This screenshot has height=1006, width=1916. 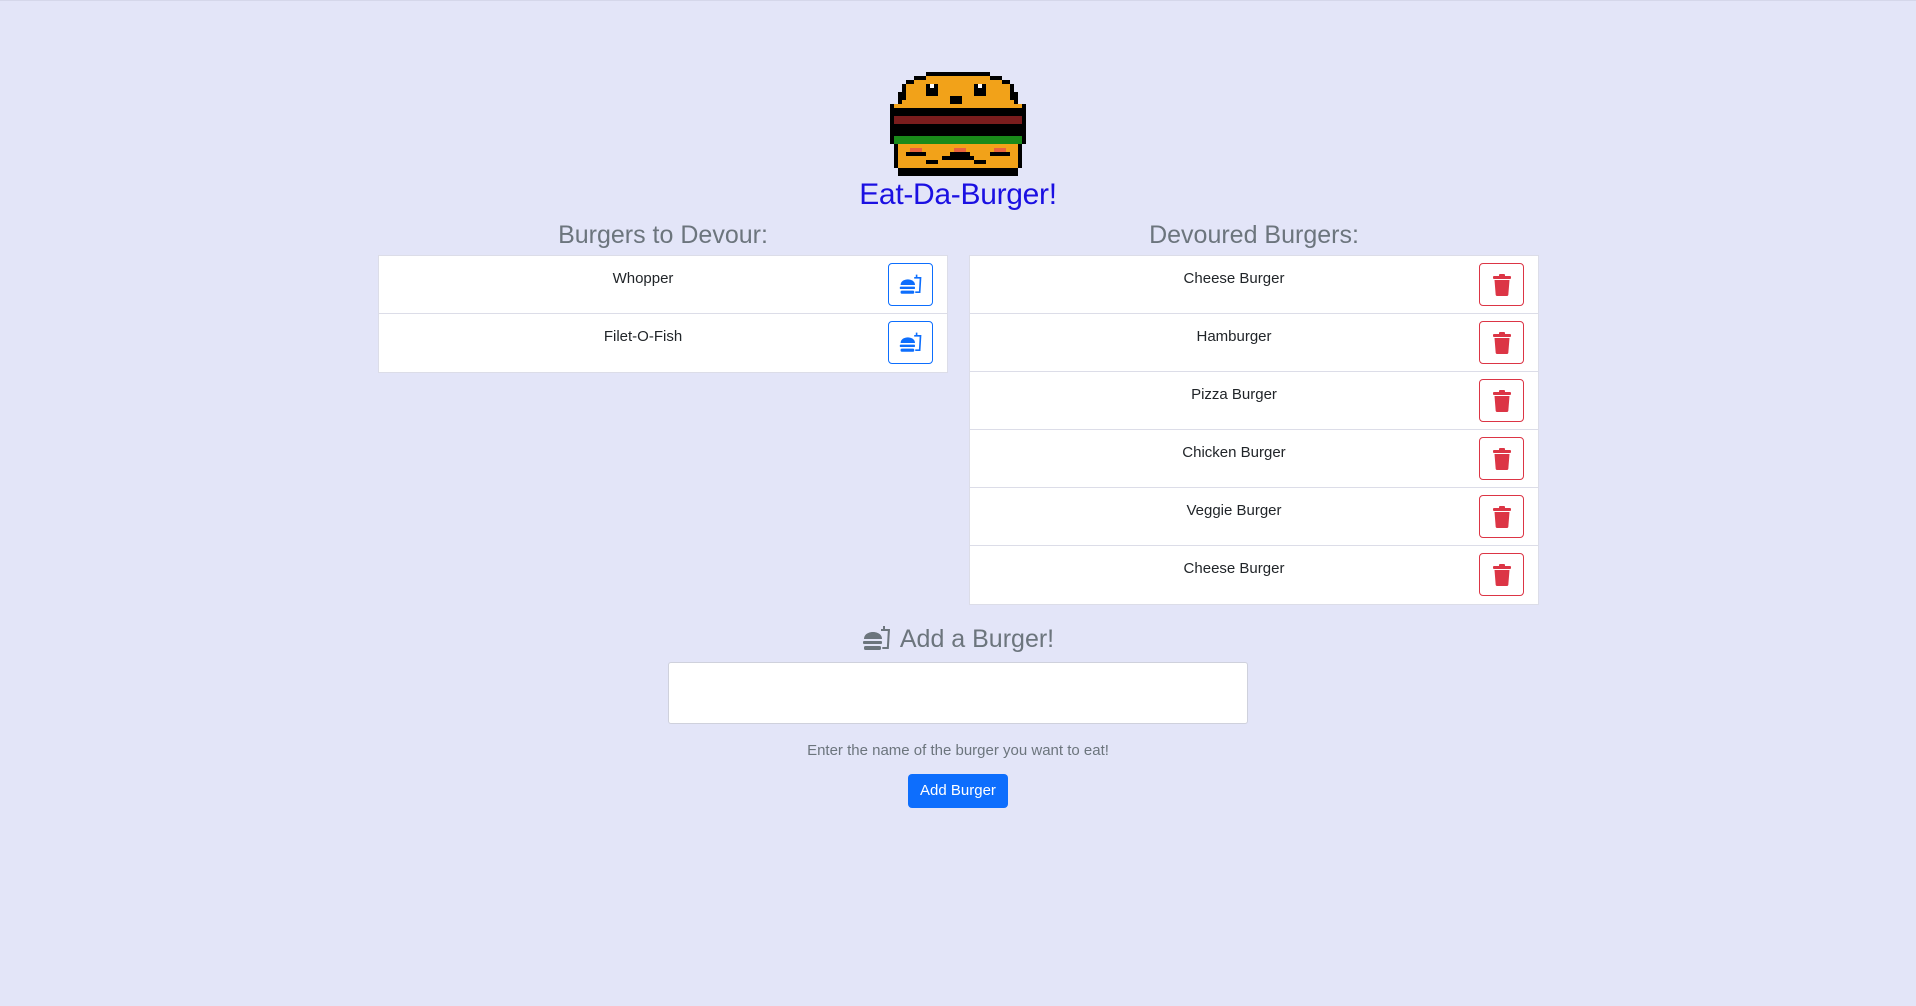 I want to click on devoured-title: Devoured Burgers:, so click(x=1254, y=235).